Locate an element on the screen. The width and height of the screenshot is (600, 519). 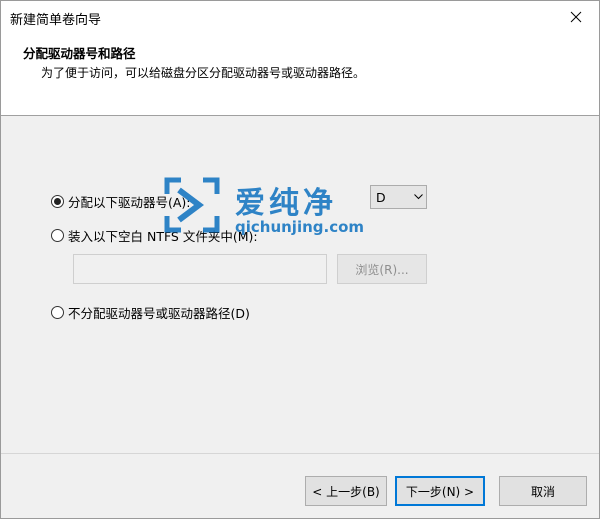
assign-letter-radio is located at coordinates (57, 201).